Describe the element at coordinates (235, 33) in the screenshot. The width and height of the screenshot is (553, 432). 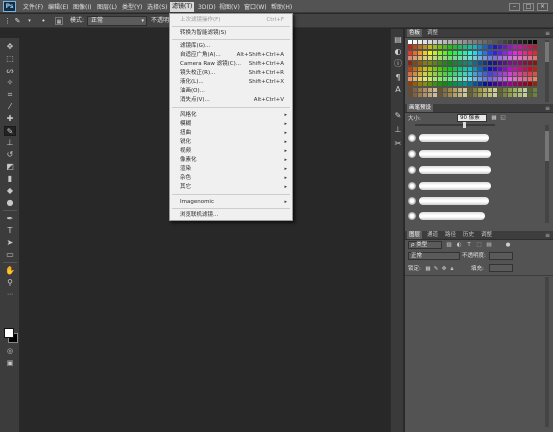
I see `menu-item-convert-smart-filter: 转换为智能滤镜(S)` at that location.